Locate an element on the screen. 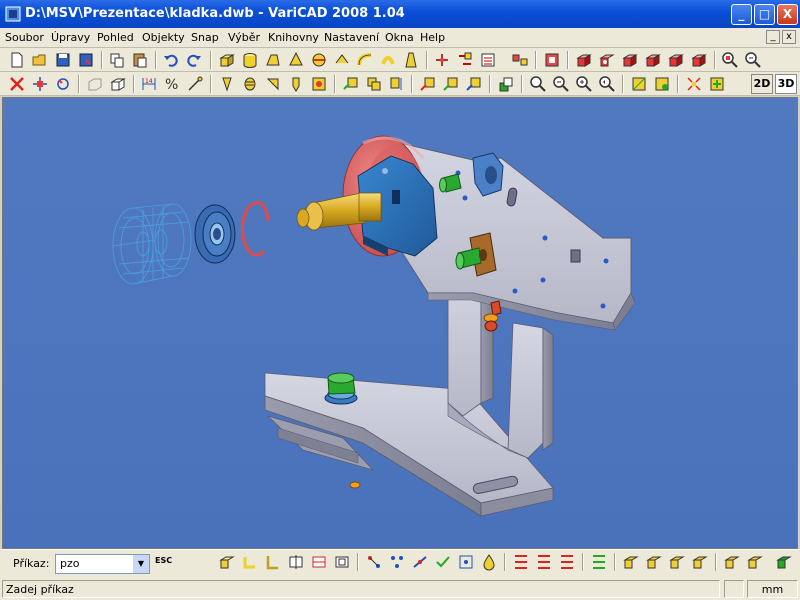 The width and height of the screenshot is (800, 600). snap-points-icon is located at coordinates (397, 562).